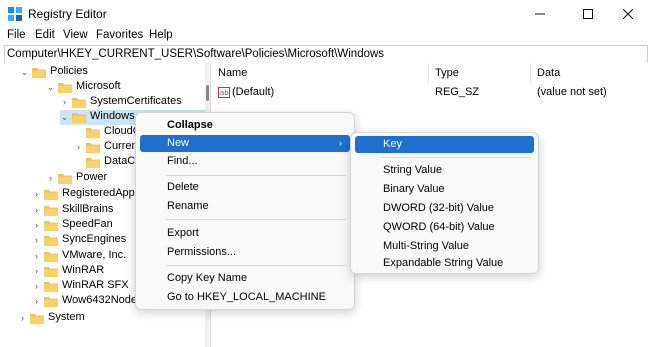  What do you see at coordinates (548, 73) in the screenshot?
I see `column-data-header: Data` at bounding box center [548, 73].